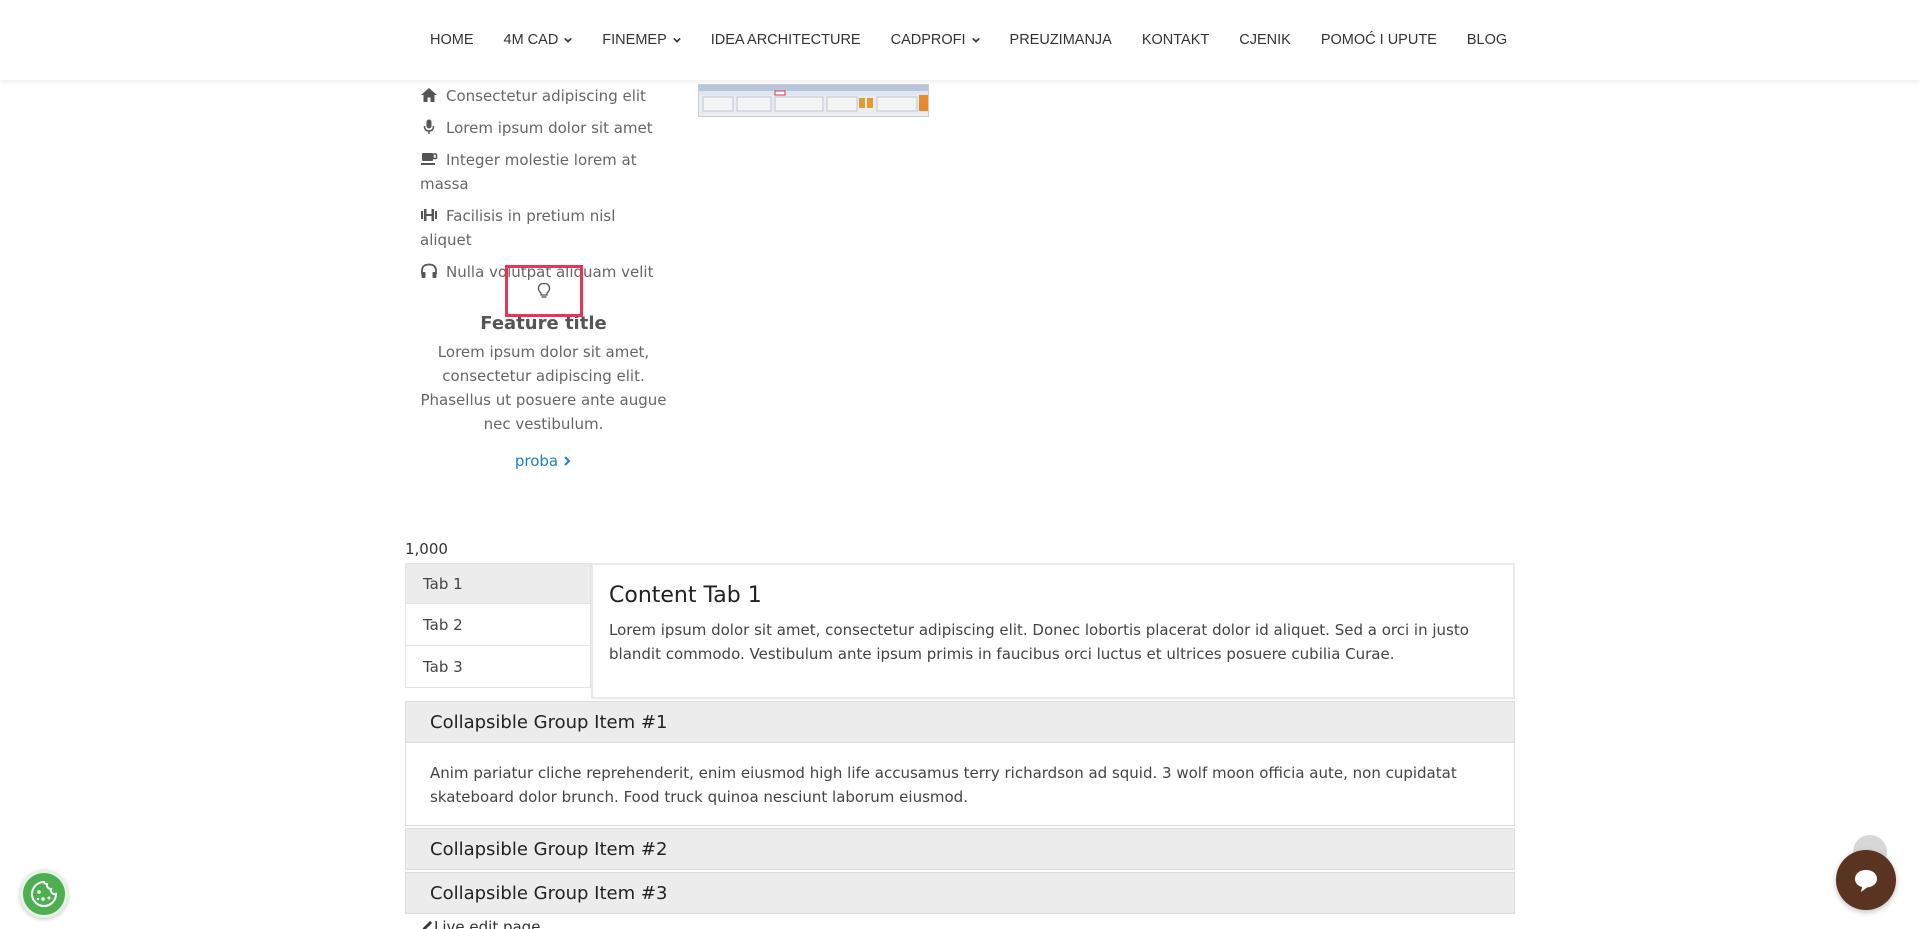 The image size is (1920, 929). I want to click on nav-label: PREUZIMANJA, so click(1060, 40).